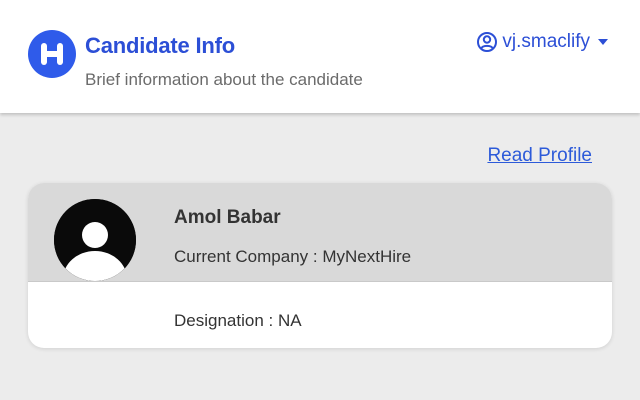 The width and height of the screenshot is (640, 400). I want to click on user-menu-button: vj.smaclify, so click(542, 42).